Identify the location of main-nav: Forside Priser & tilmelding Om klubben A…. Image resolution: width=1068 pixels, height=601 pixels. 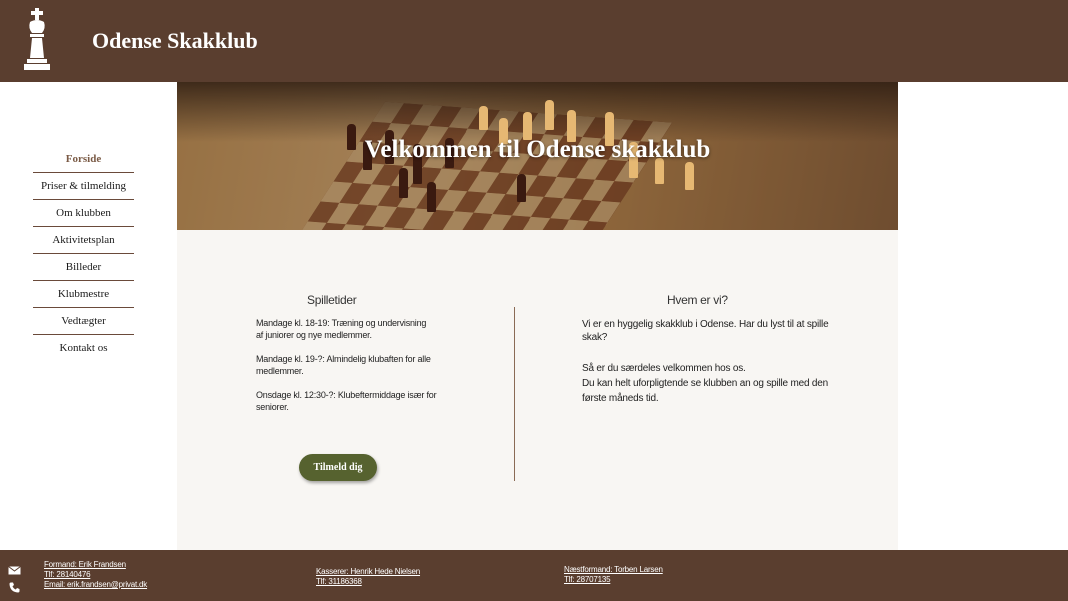
(83, 254).